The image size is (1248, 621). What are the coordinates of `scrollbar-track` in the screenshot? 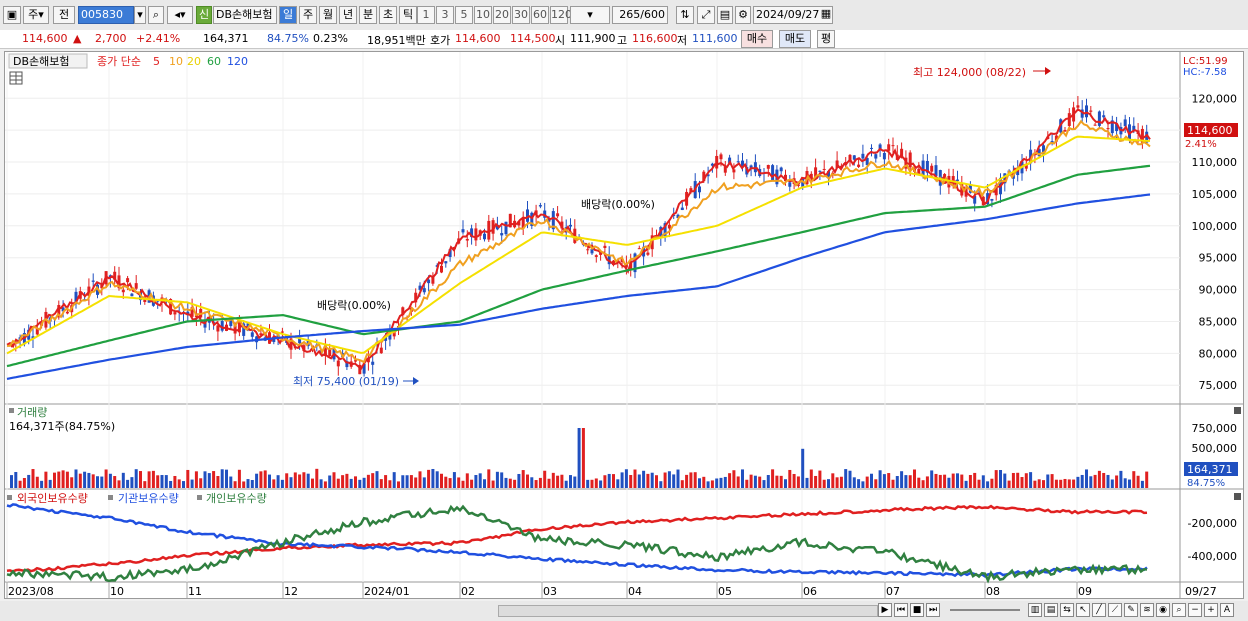 It's located at (688, 611).